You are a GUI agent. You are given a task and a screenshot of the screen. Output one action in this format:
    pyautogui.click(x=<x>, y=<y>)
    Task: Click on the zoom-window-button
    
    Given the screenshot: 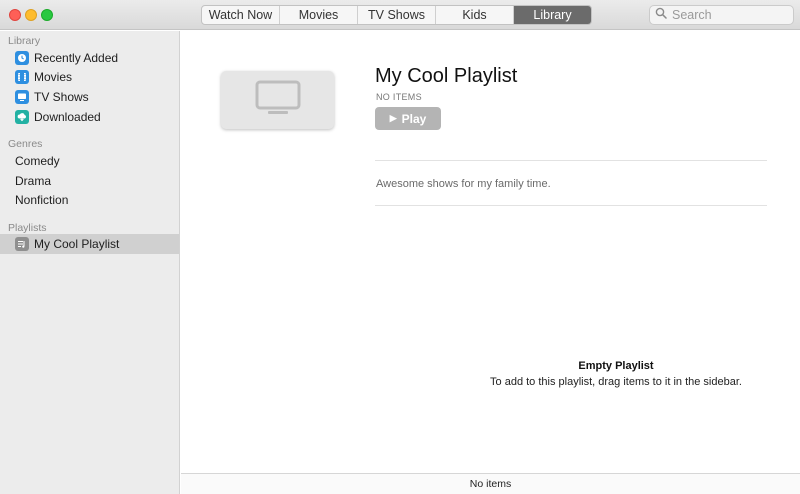 What is the action you would take?
    pyautogui.click(x=47, y=15)
    